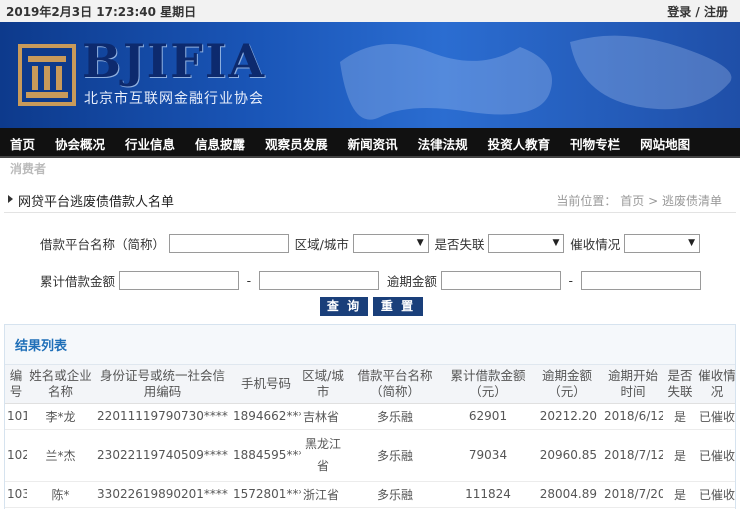 The width and height of the screenshot is (740, 509). What do you see at coordinates (323, 455) in the screenshot?
I see `cell-region: 黑龙江省` at bounding box center [323, 455].